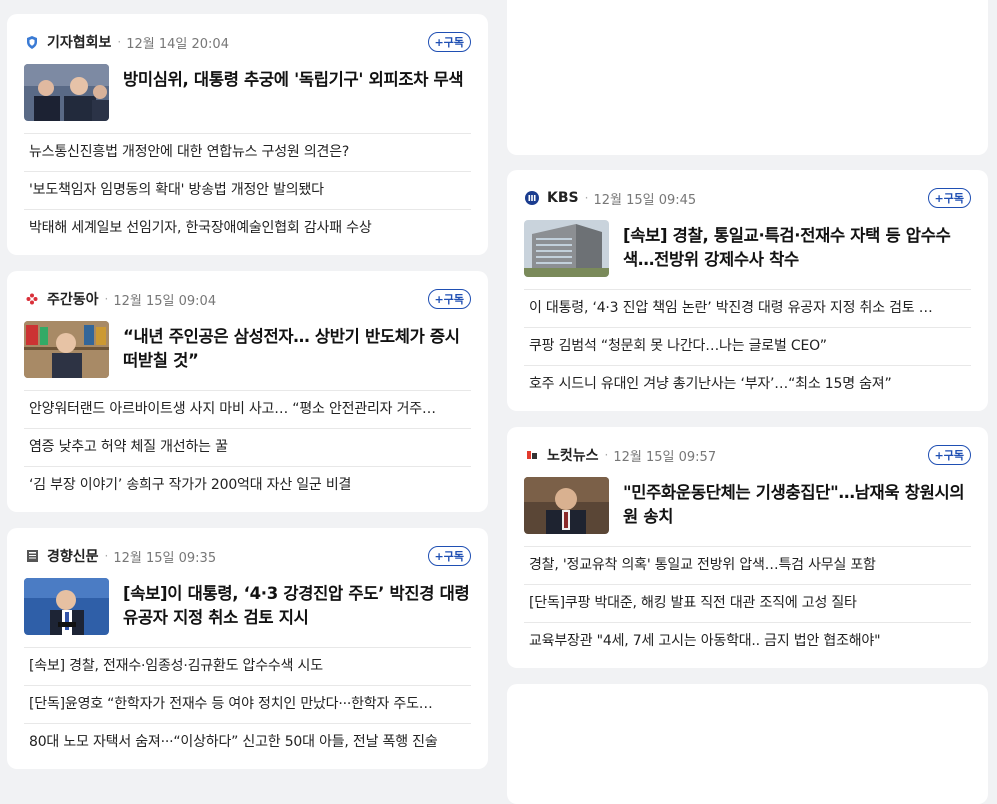 Image resolution: width=997 pixels, height=804 pixels. What do you see at coordinates (73, 556) in the screenshot?
I see `press-name: 경향신문` at bounding box center [73, 556].